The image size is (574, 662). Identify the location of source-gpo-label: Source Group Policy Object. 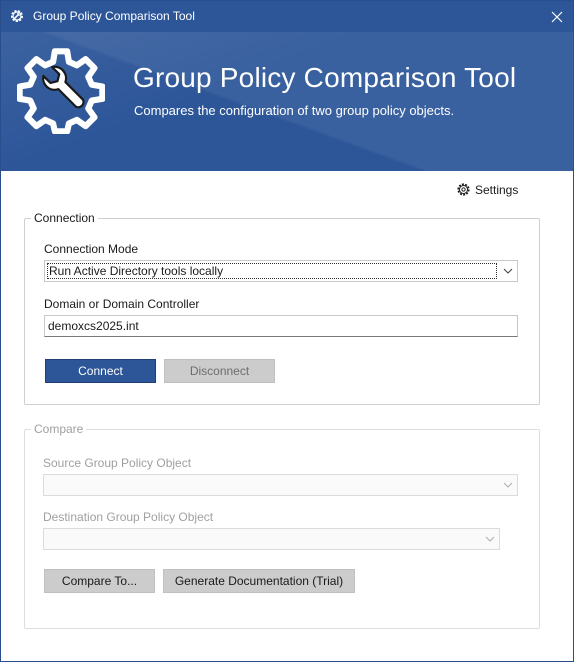
(117, 463).